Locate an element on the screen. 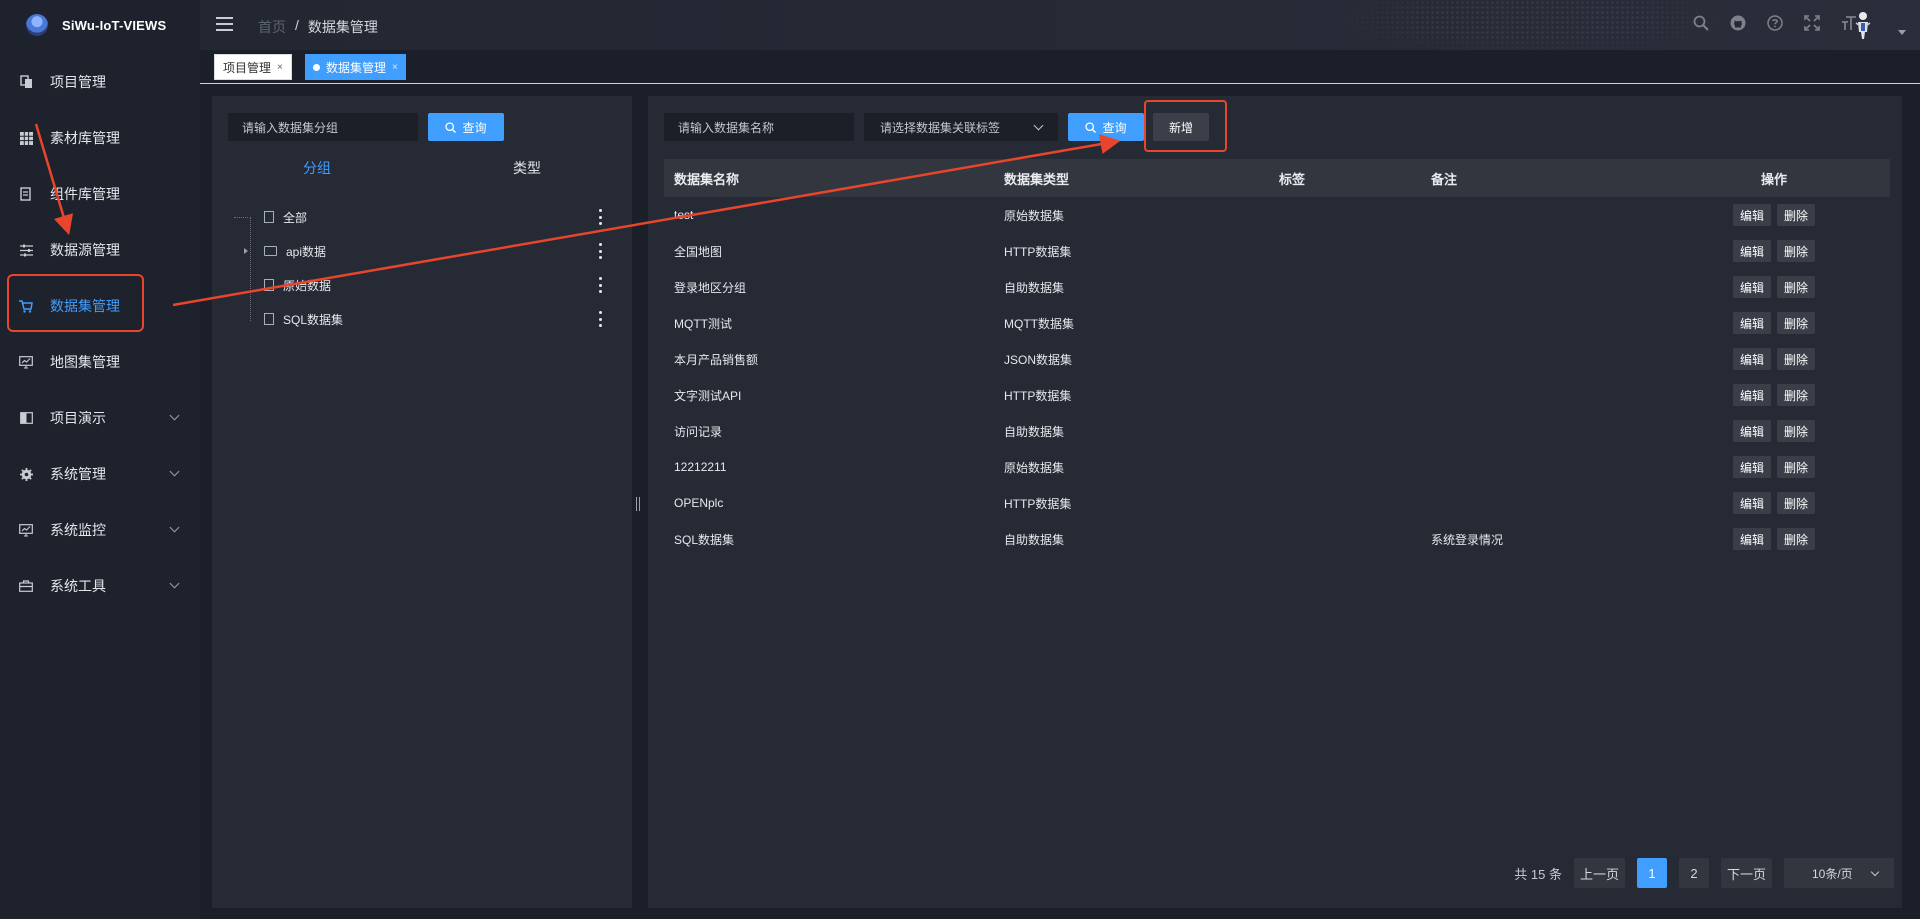 This screenshot has width=1920, height=919. github-icon is located at coordinates (1738, 23).